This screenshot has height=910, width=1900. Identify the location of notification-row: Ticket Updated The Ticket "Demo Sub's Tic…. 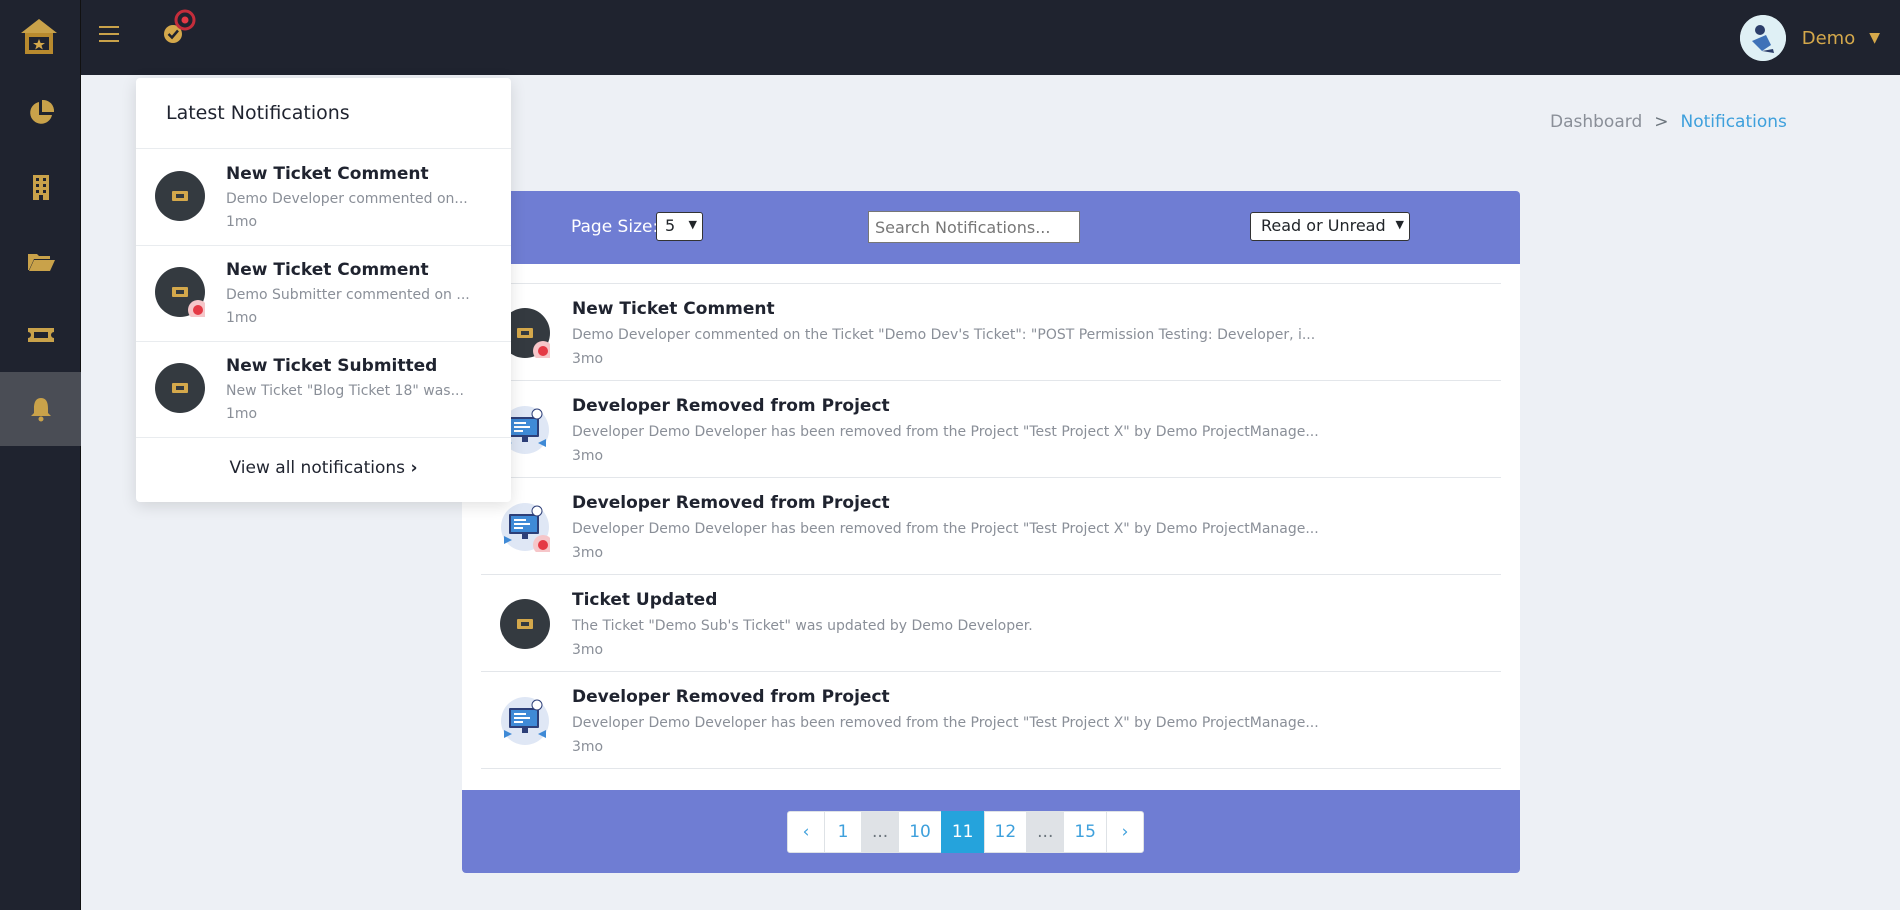
(991, 623).